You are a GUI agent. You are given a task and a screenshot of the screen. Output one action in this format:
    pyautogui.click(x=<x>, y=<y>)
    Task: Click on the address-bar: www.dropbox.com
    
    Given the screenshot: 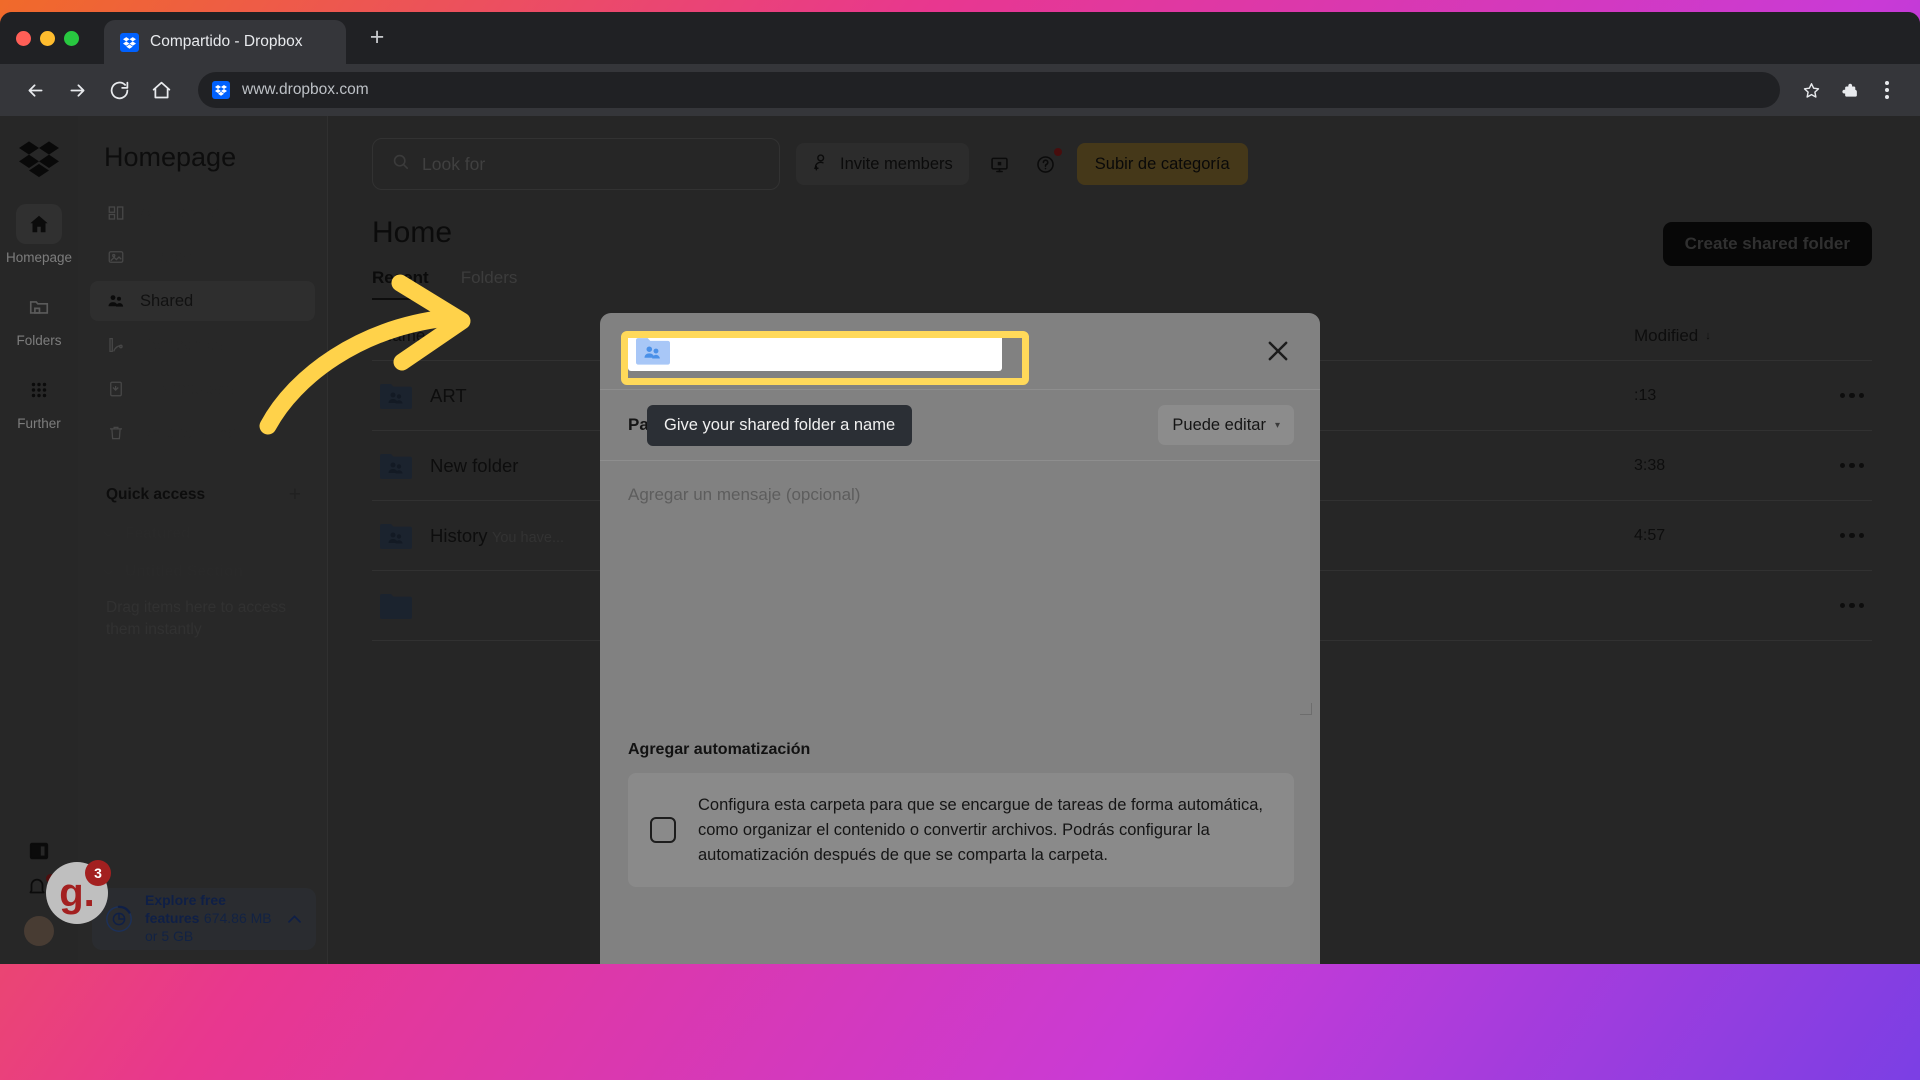 What is the action you would take?
    pyautogui.click(x=989, y=90)
    